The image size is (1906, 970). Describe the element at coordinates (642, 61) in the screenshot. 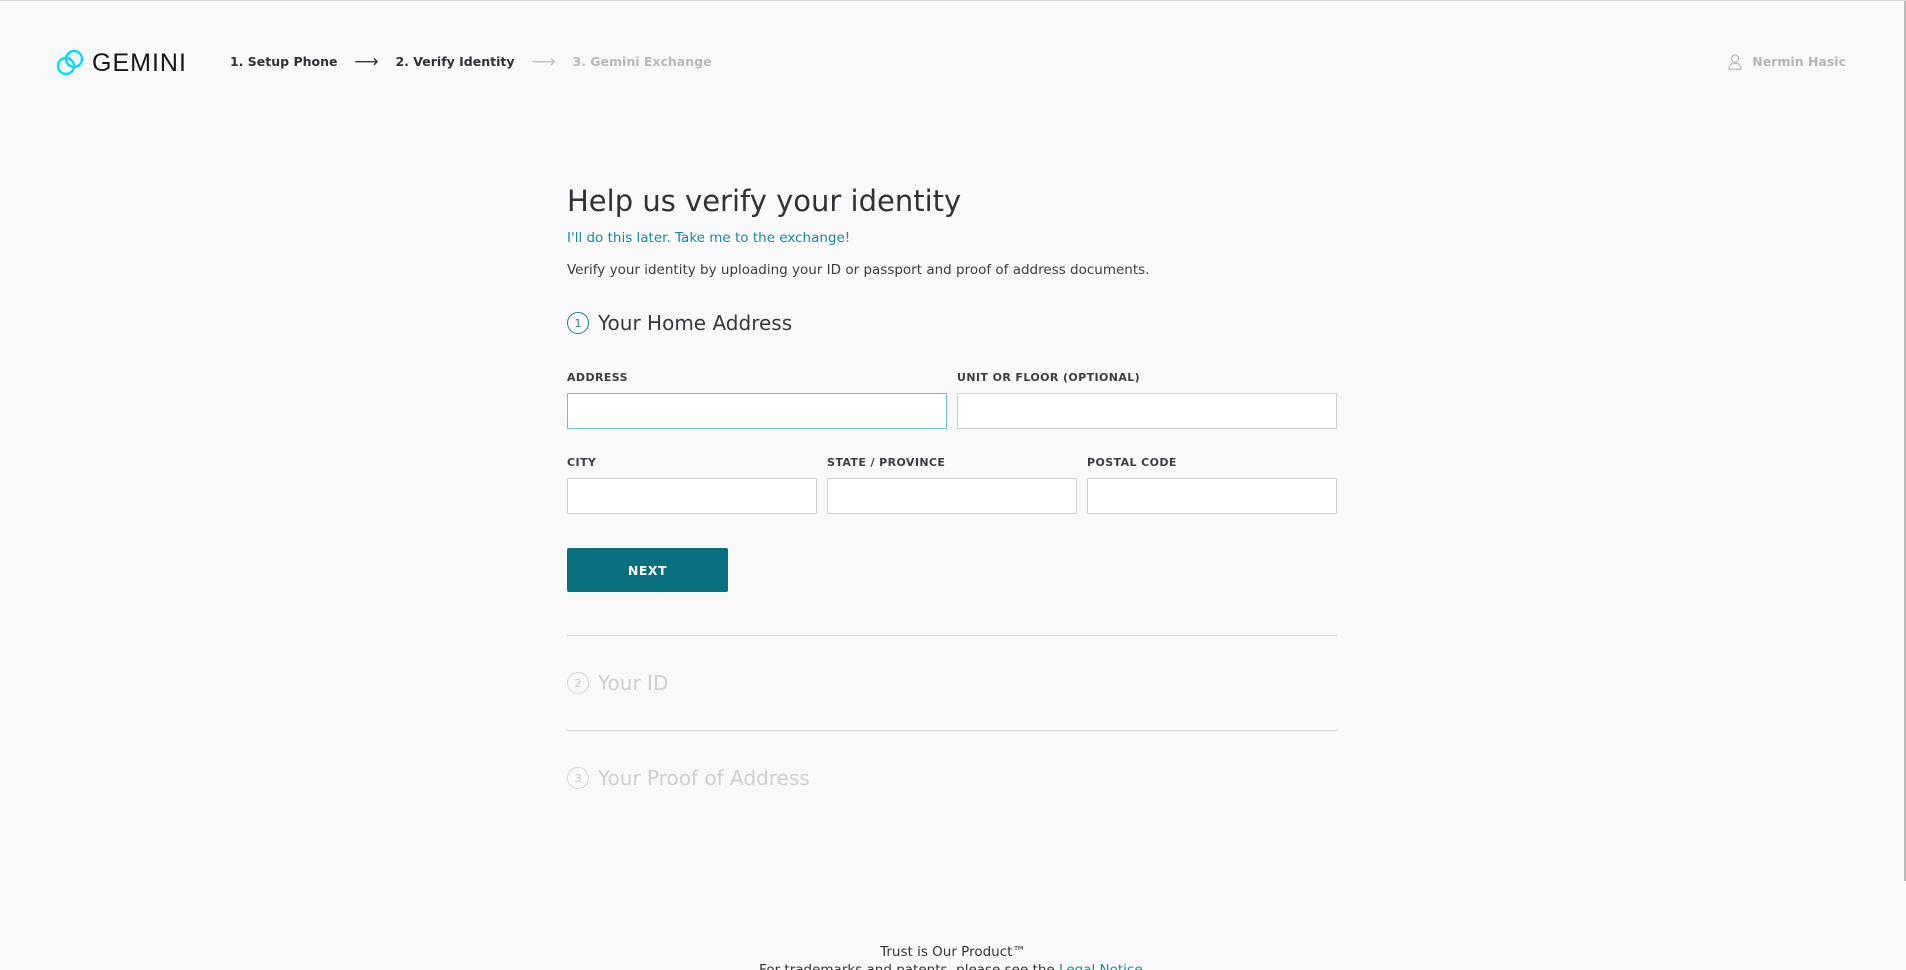

I see `step-gemini-exchange: 3. Gemini Exchange` at that location.